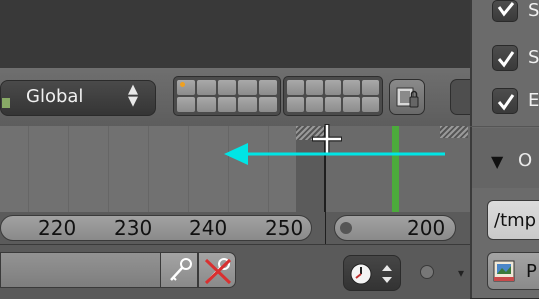 This screenshot has width=539, height=299. I want to click on area-split-corner, so click(454, 132).